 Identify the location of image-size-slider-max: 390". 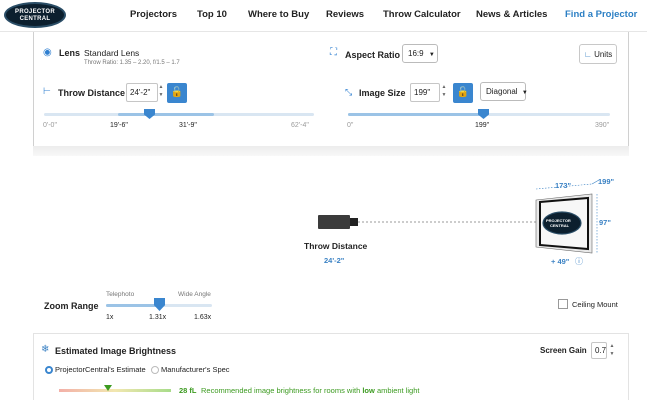
(602, 125).